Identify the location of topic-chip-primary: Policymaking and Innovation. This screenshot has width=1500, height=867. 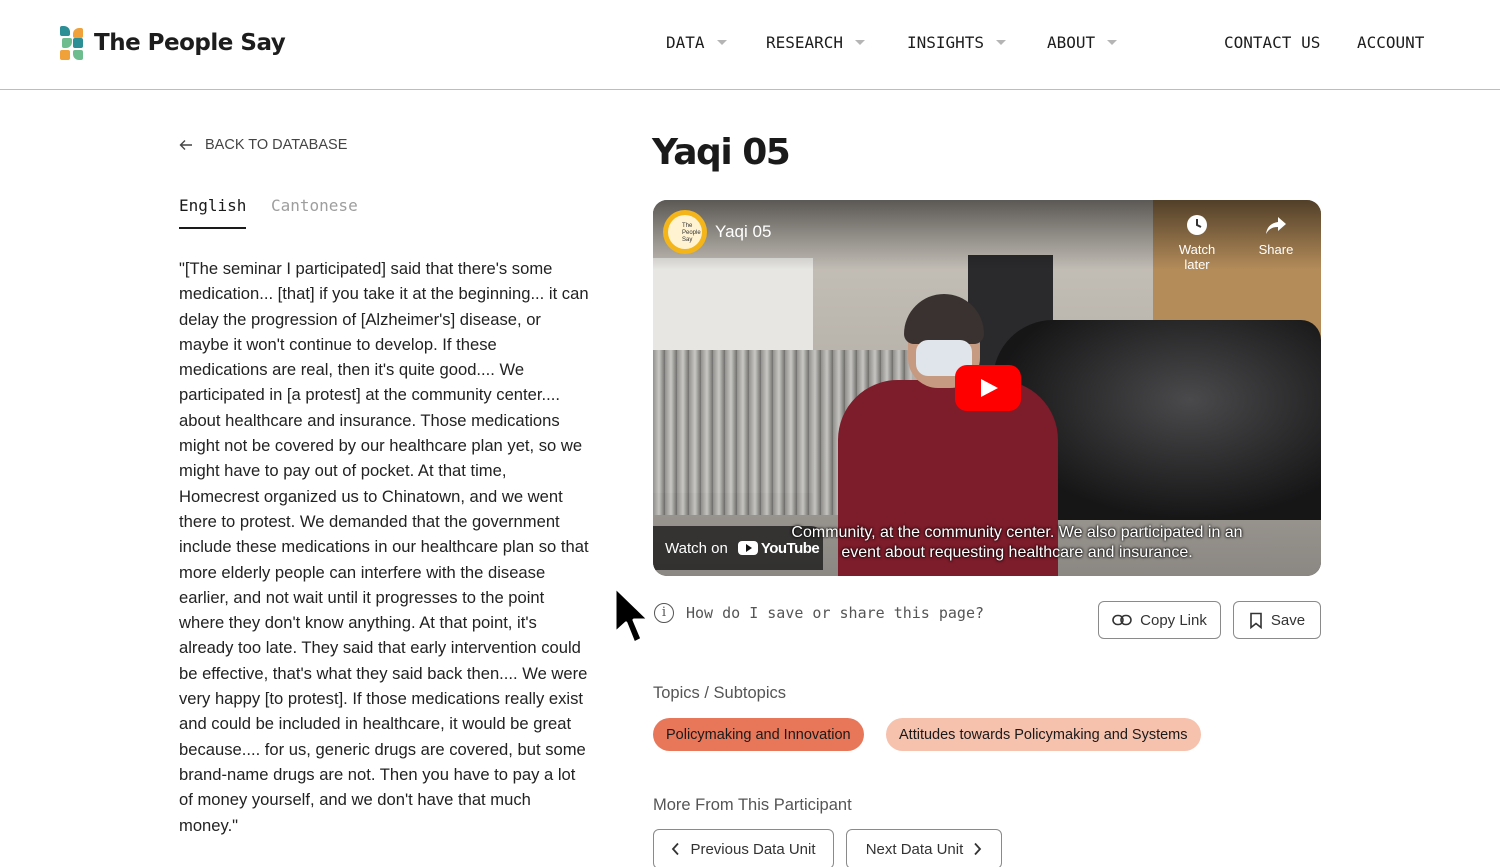
(758, 734).